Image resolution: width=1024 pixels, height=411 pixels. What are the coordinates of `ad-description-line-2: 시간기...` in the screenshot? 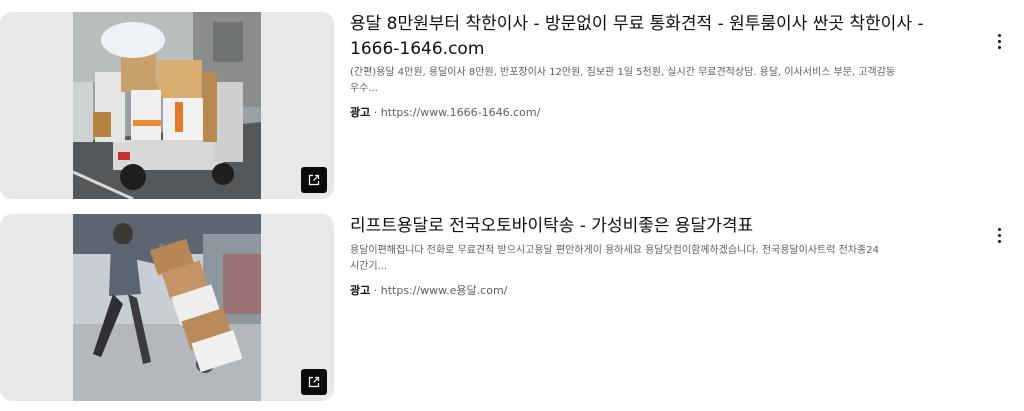 It's located at (369, 266).